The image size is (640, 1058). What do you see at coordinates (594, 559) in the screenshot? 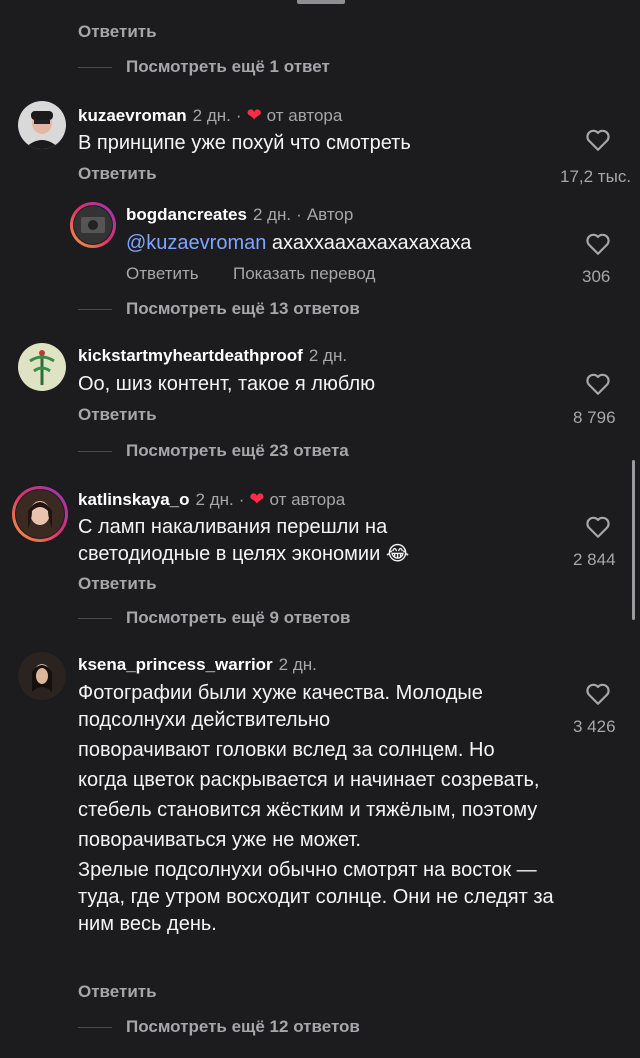
I see `like-count: 2 844` at bounding box center [594, 559].